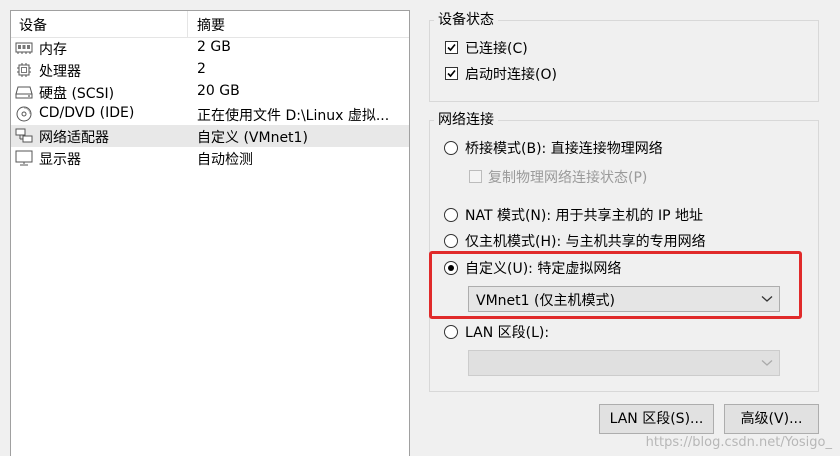 This screenshot has width=840, height=456. Describe the element at coordinates (60, 160) in the screenshot. I see `device-name: 显示器` at that location.